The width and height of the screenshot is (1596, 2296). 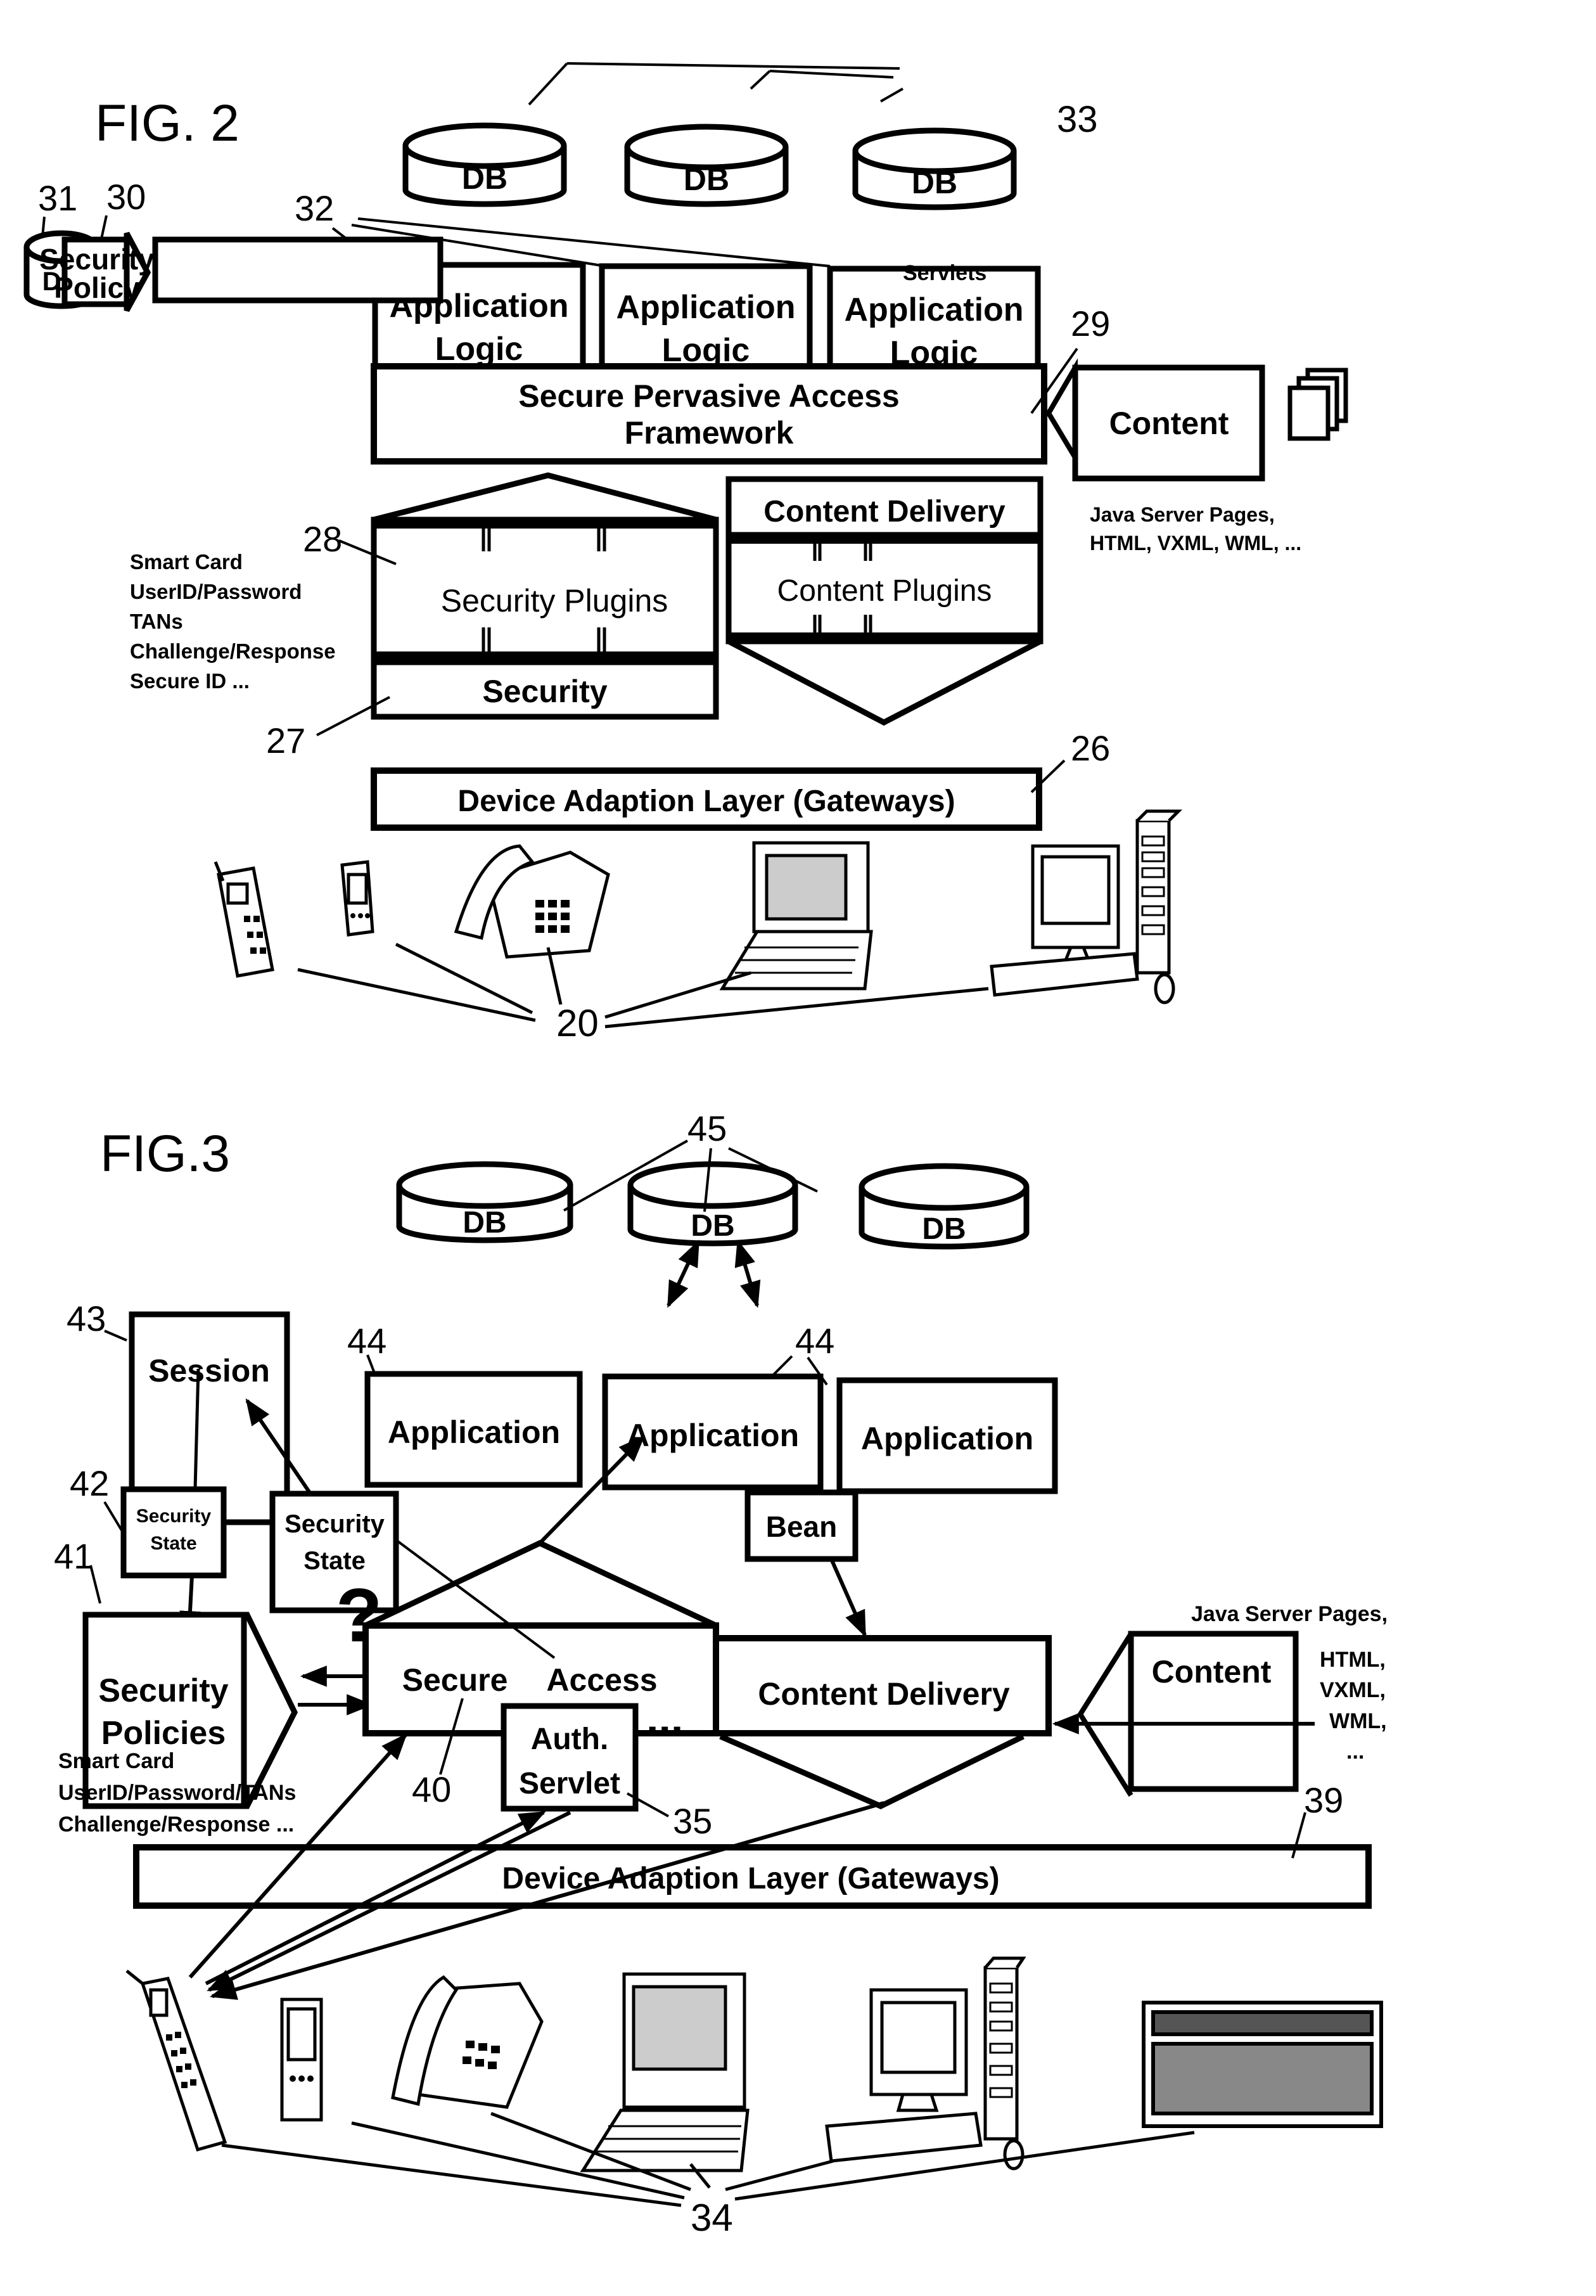 What do you see at coordinates (577, 1023) in the screenshot?
I see `fig2-devices-ref: 20` at bounding box center [577, 1023].